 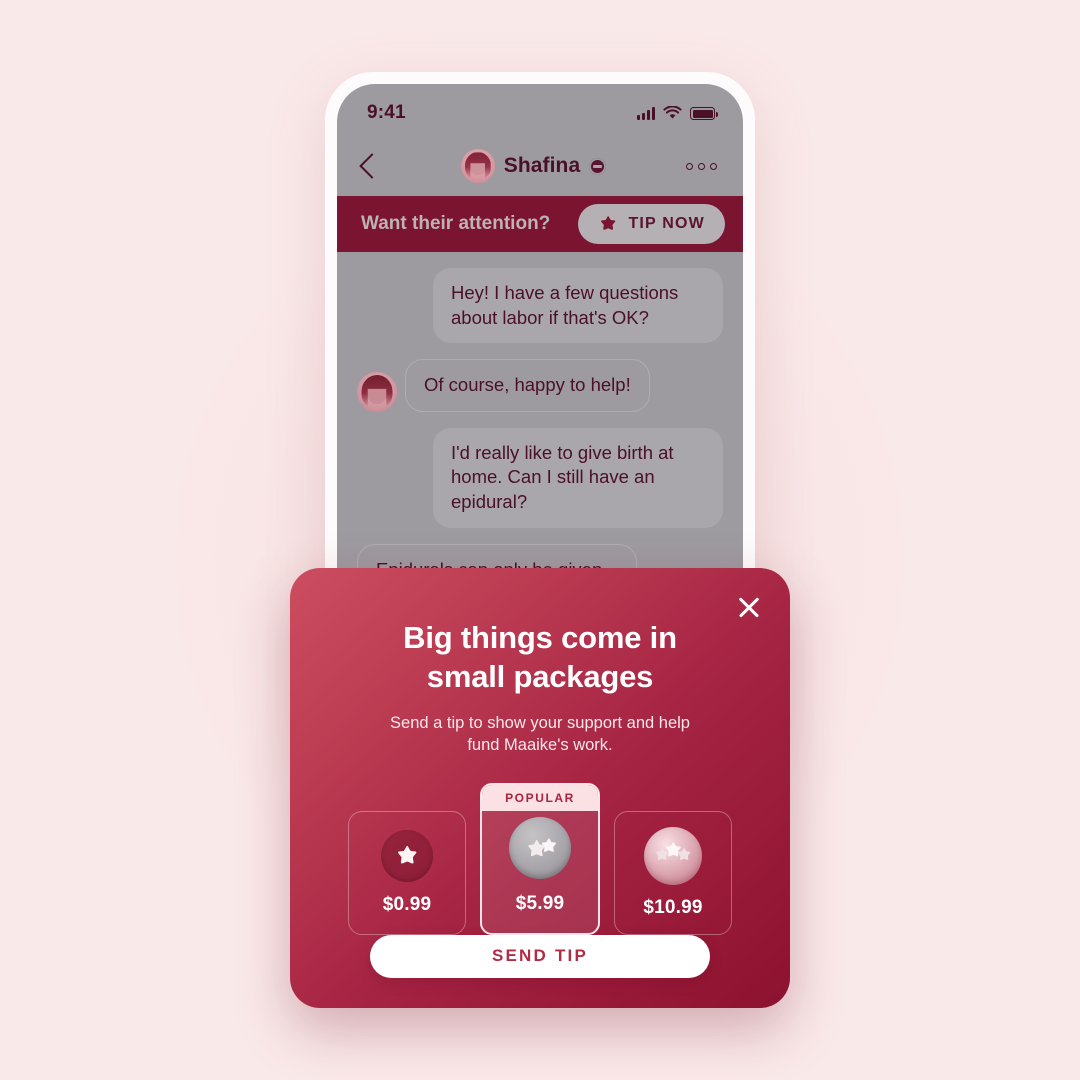 I want to click on chevron-left-icon, so click(x=372, y=166).